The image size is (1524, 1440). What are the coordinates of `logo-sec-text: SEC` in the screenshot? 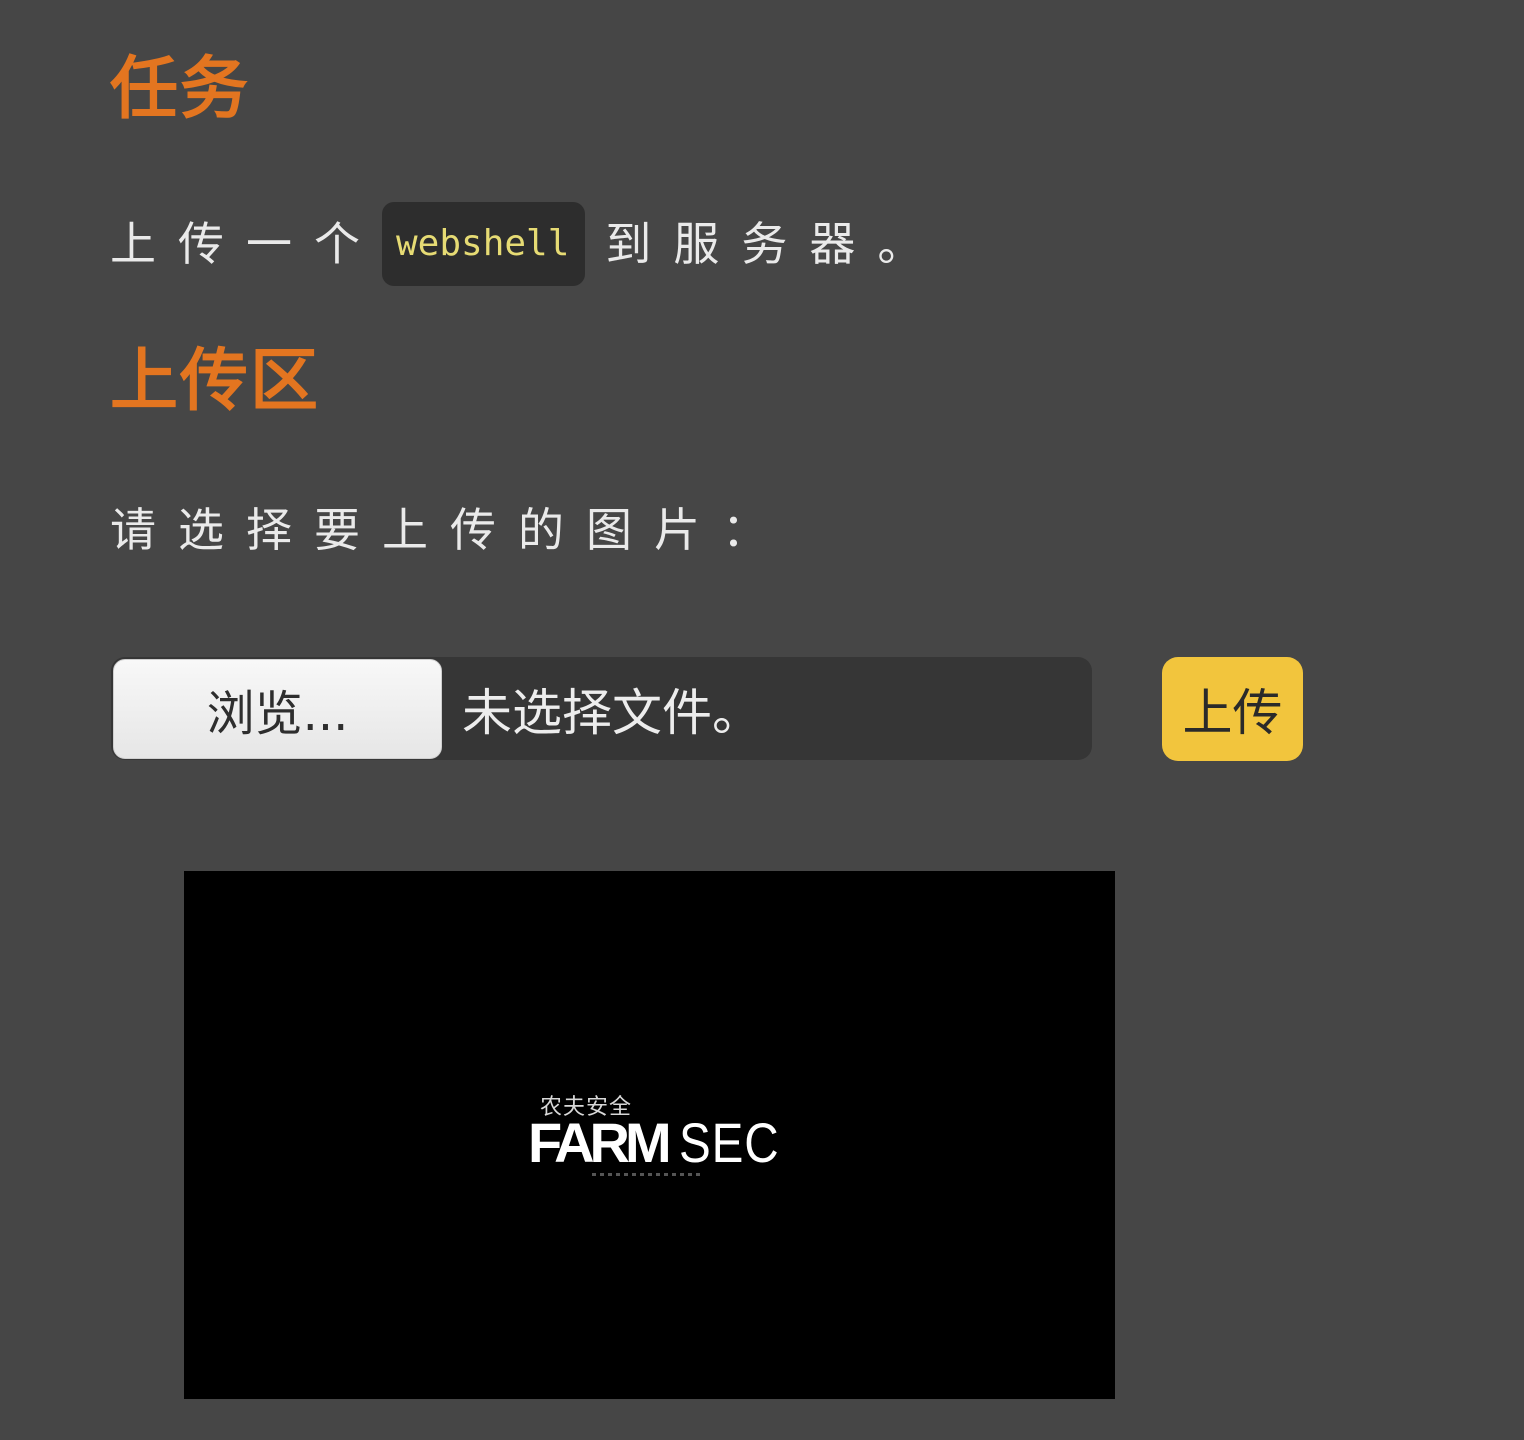 It's located at (729, 1142).